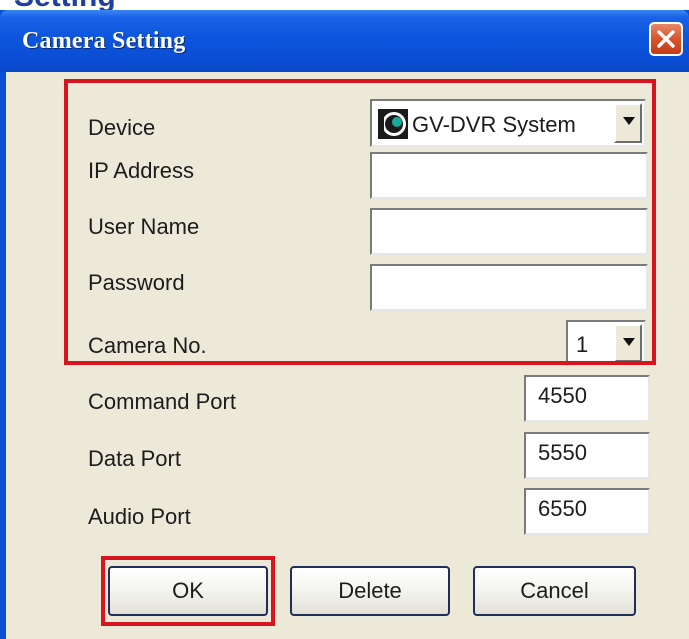 Image resolution: width=689 pixels, height=639 pixels. I want to click on data-port-field: 5550, so click(587, 455).